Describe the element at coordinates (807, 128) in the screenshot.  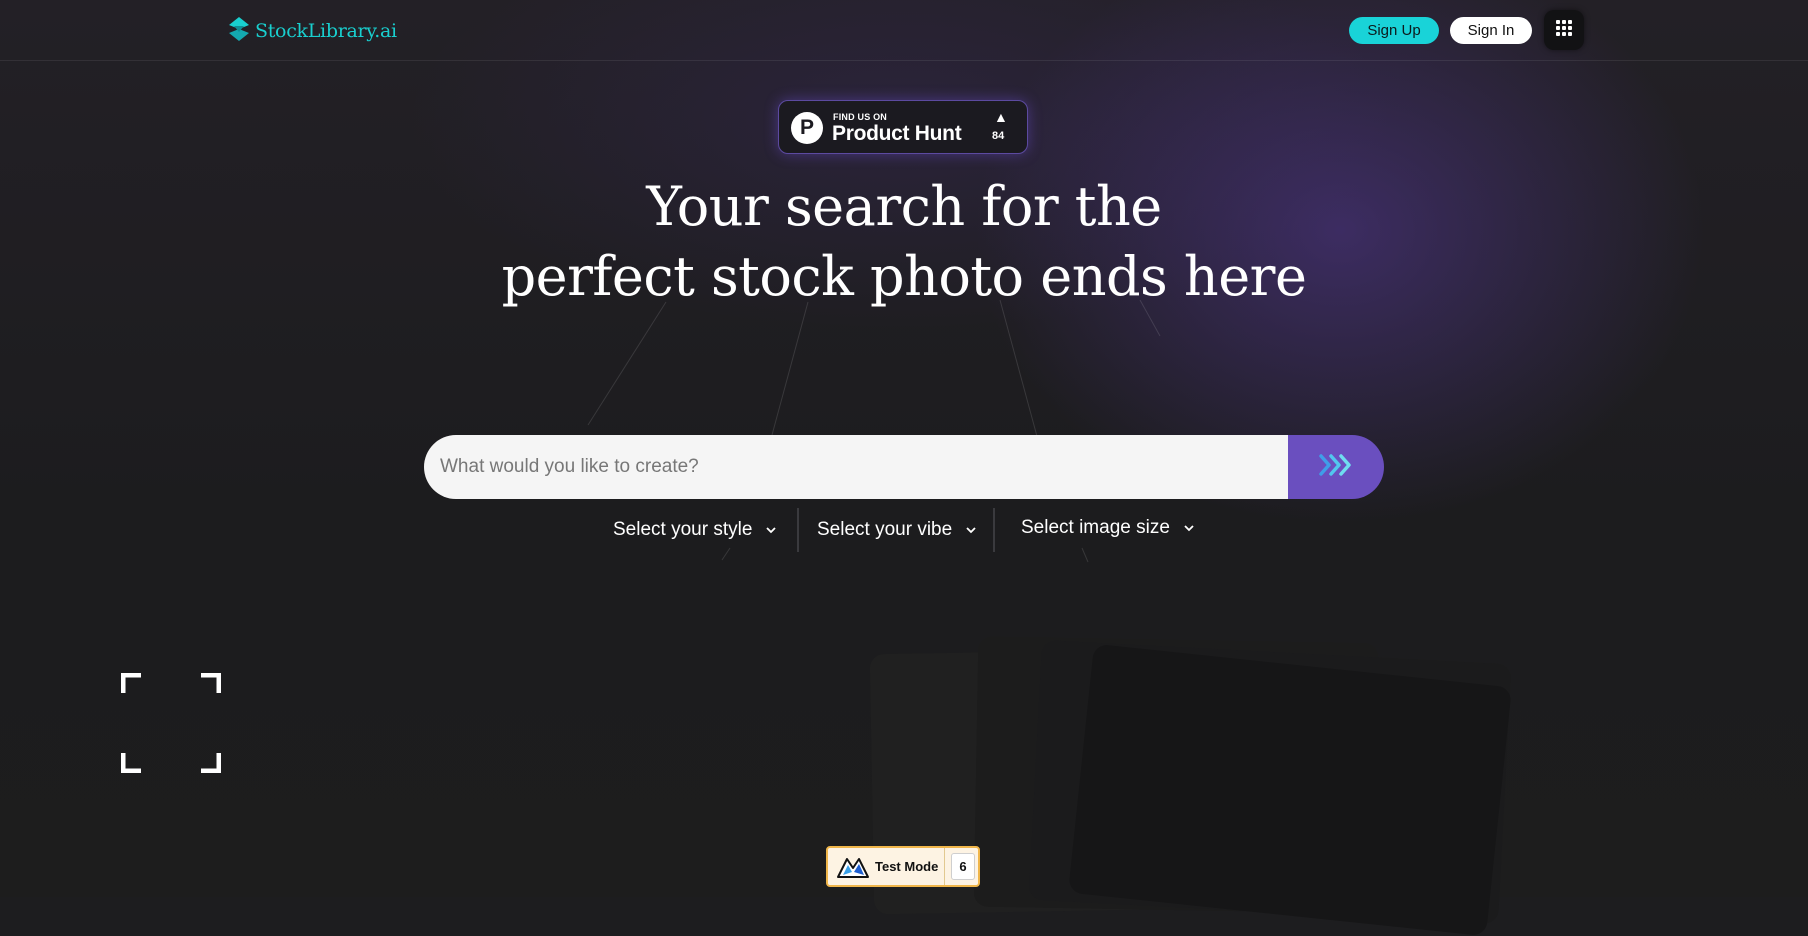
I see `product-hunt-logo-icon: P` at that location.